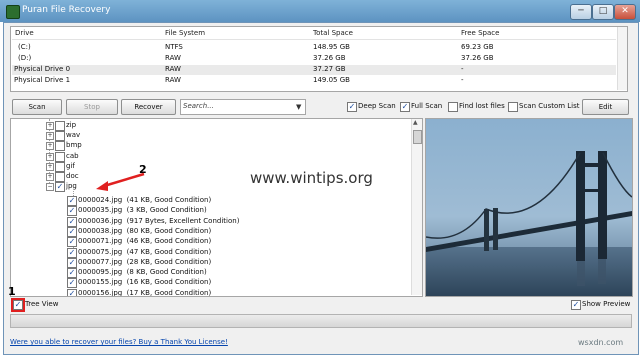 The image size is (640, 355). I want to click on app-icon, so click(13, 12).